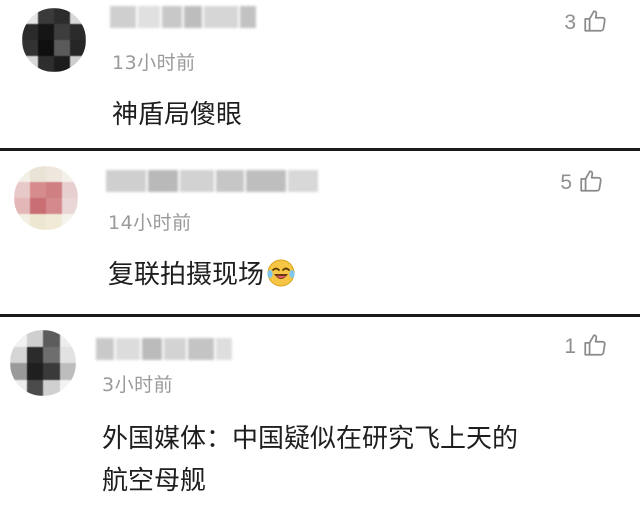 The width and height of the screenshot is (640, 508). What do you see at coordinates (154, 481) in the screenshot?
I see `comment-text-line: 航空母舰` at bounding box center [154, 481].